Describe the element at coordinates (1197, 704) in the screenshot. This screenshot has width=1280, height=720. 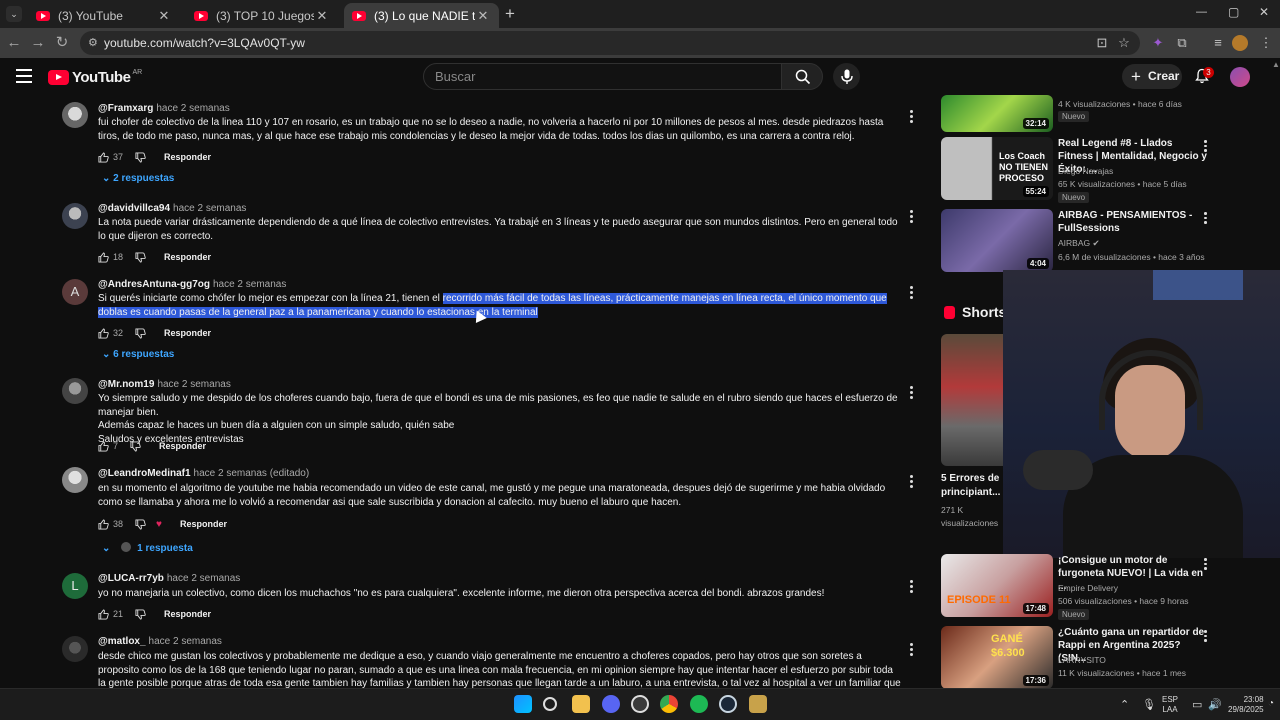
I see `network-icon: ▭` at that location.